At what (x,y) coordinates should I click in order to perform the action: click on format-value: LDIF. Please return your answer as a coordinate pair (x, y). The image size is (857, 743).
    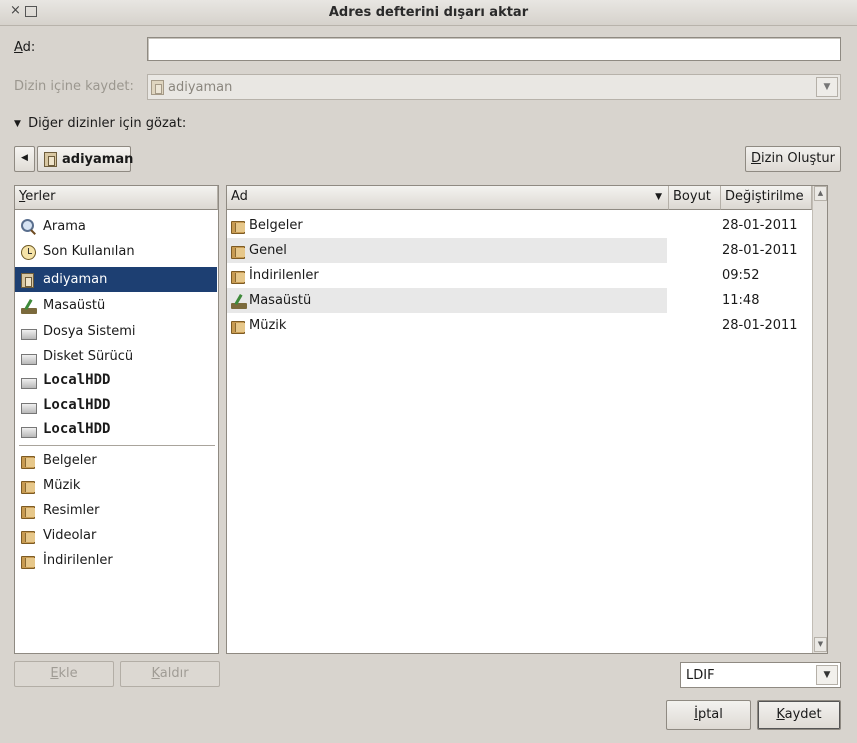
    Looking at the image, I should click on (700, 675).